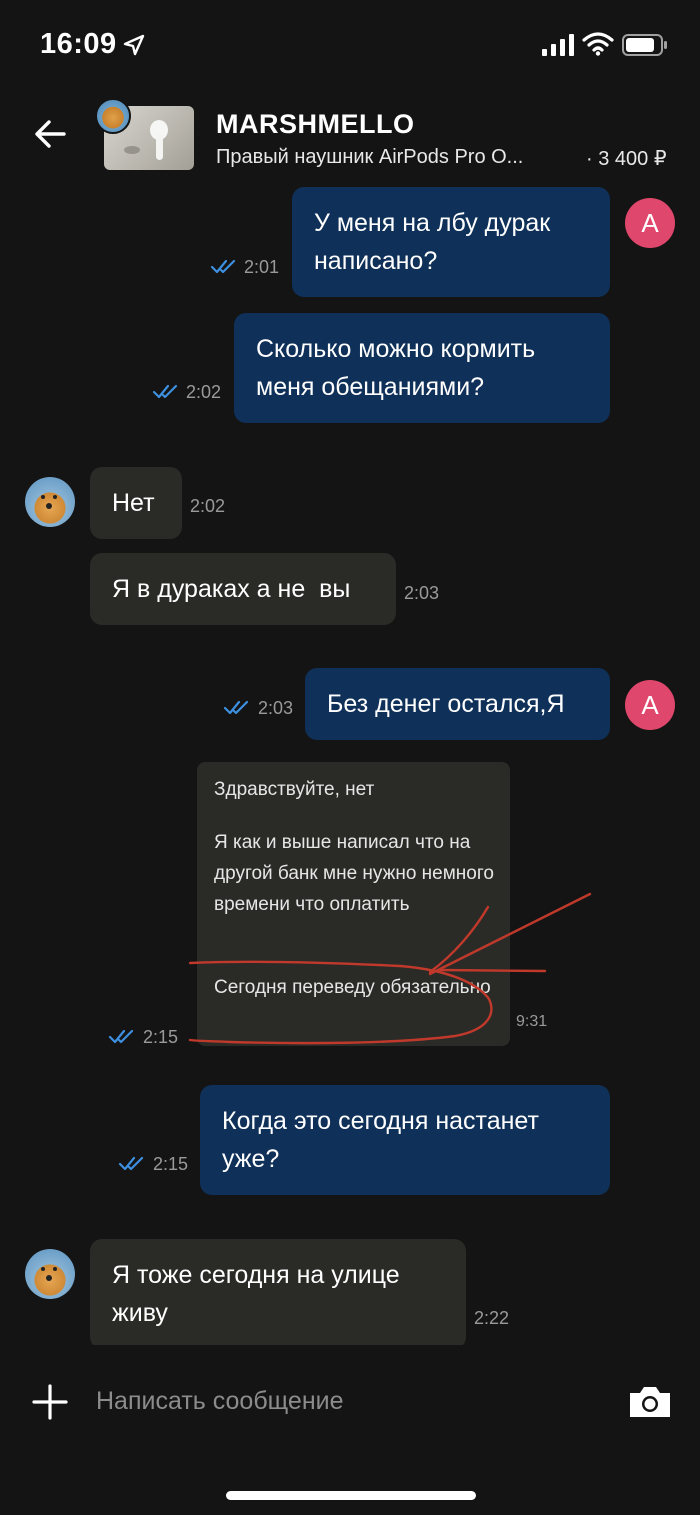 The image size is (700, 1515). I want to click on chat-title: MARSHMELLO, so click(315, 124).